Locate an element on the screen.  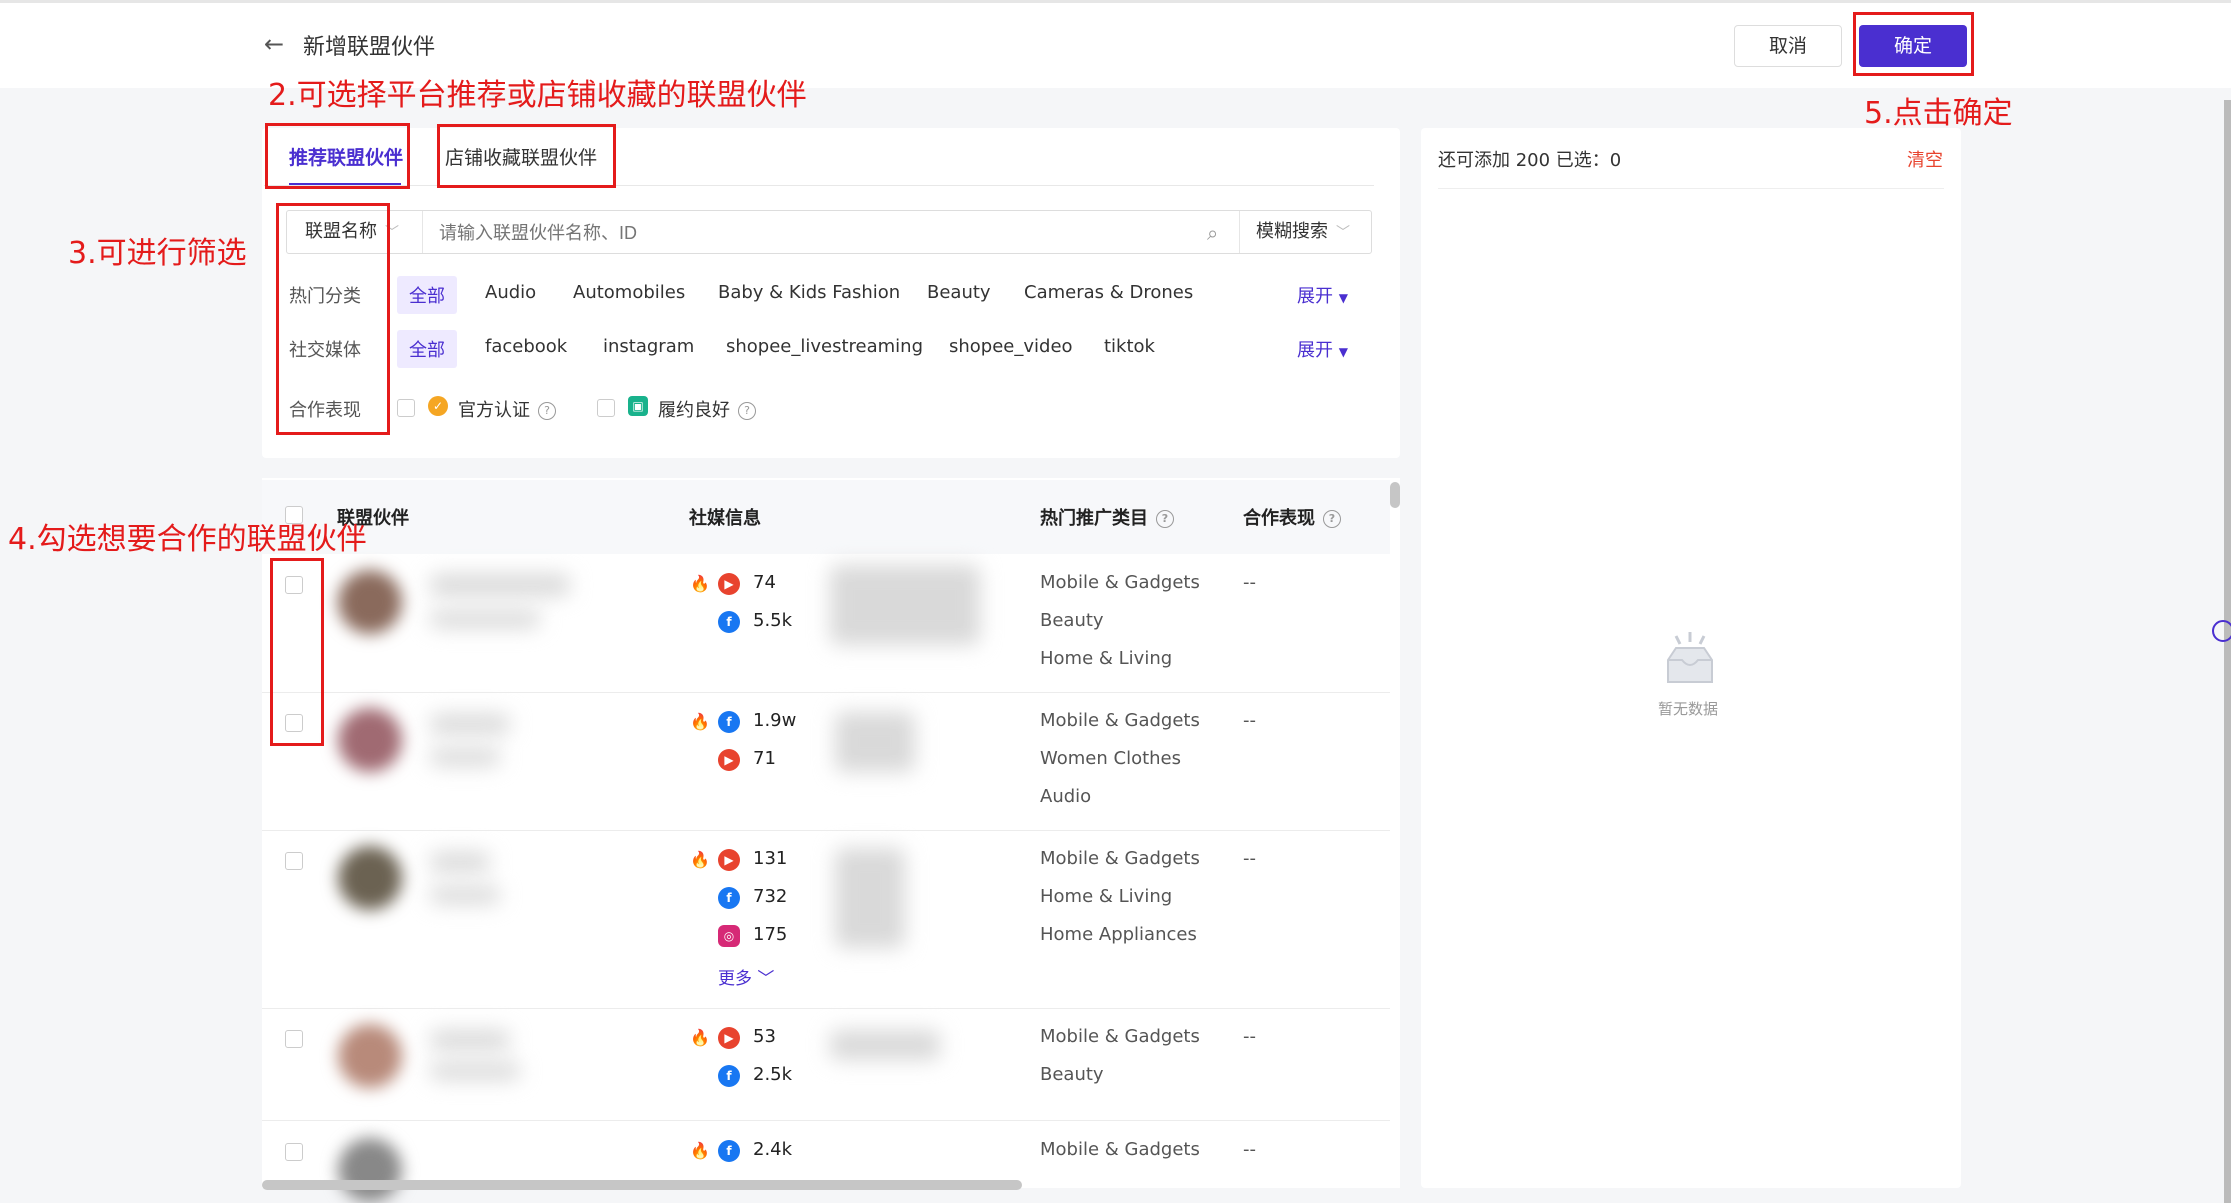
follower-count: 2.5k is located at coordinates (773, 1074).